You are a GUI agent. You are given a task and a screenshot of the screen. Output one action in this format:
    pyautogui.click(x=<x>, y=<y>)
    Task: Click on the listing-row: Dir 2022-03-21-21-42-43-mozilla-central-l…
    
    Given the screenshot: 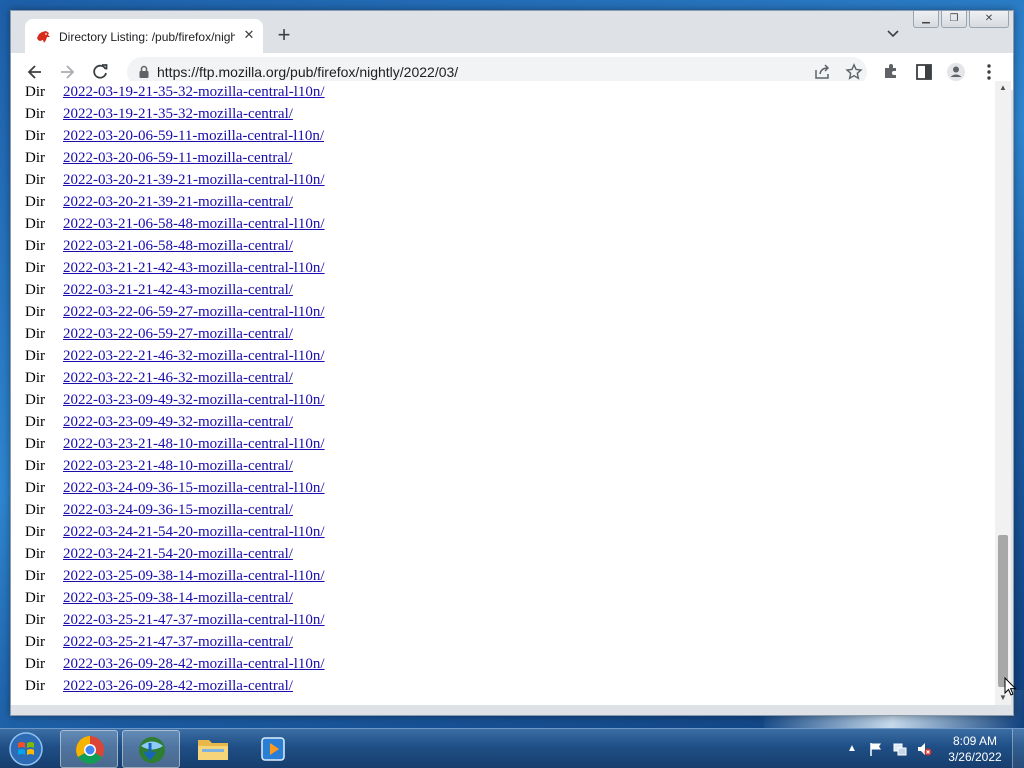 What is the action you would take?
    pyautogui.click(x=375, y=268)
    